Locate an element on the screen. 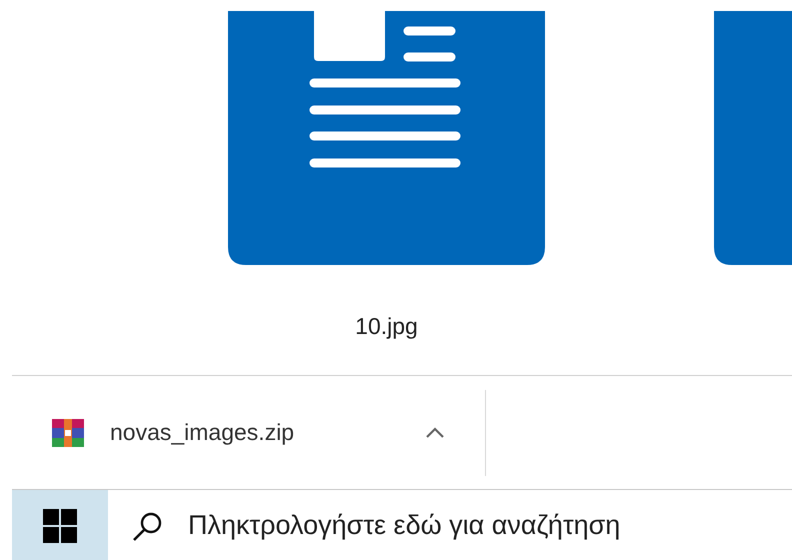 This screenshot has height=560, width=792. download-filename: novas_images.zip is located at coordinates (202, 432).